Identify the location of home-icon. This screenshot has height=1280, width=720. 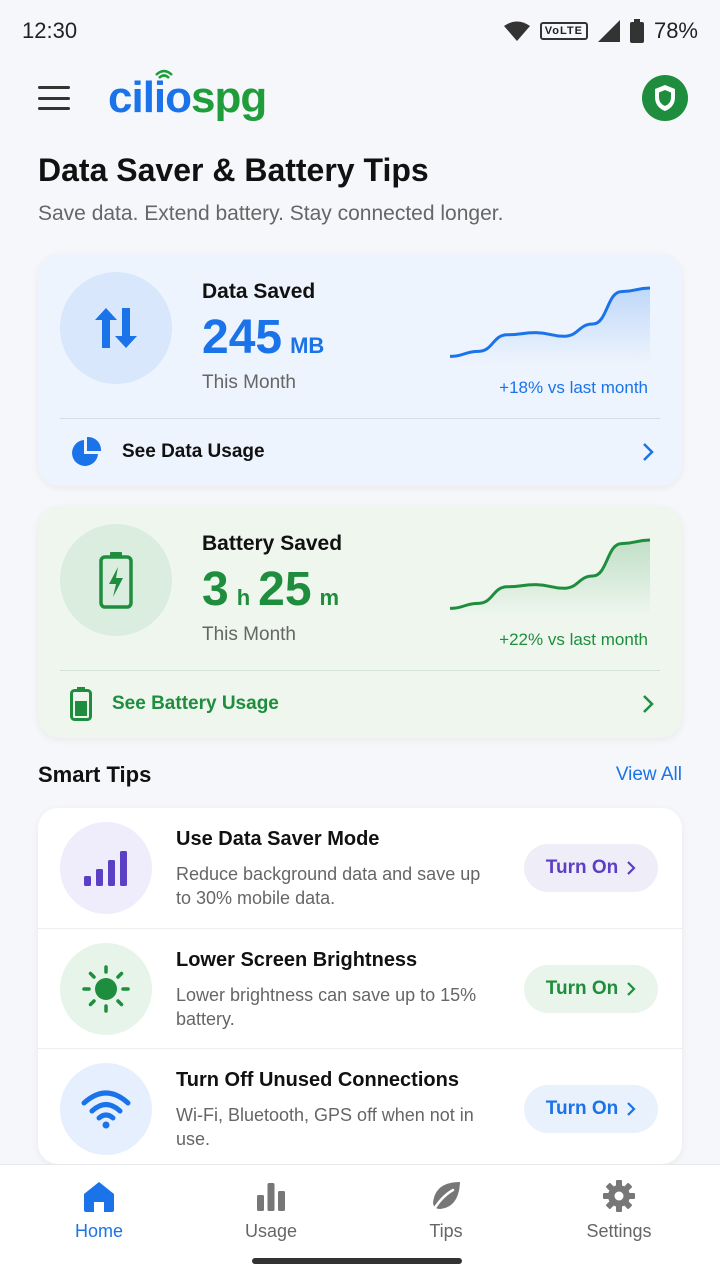
(99, 1197).